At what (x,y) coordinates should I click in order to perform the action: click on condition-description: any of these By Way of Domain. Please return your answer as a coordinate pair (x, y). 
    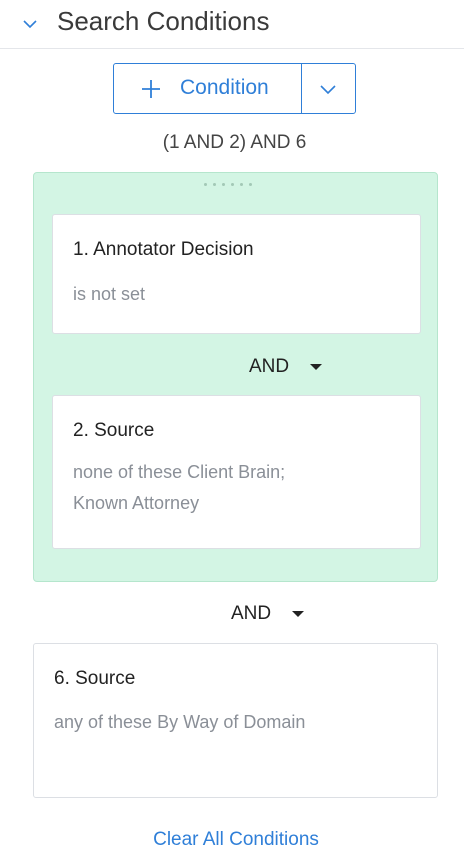
    Looking at the image, I should click on (180, 722).